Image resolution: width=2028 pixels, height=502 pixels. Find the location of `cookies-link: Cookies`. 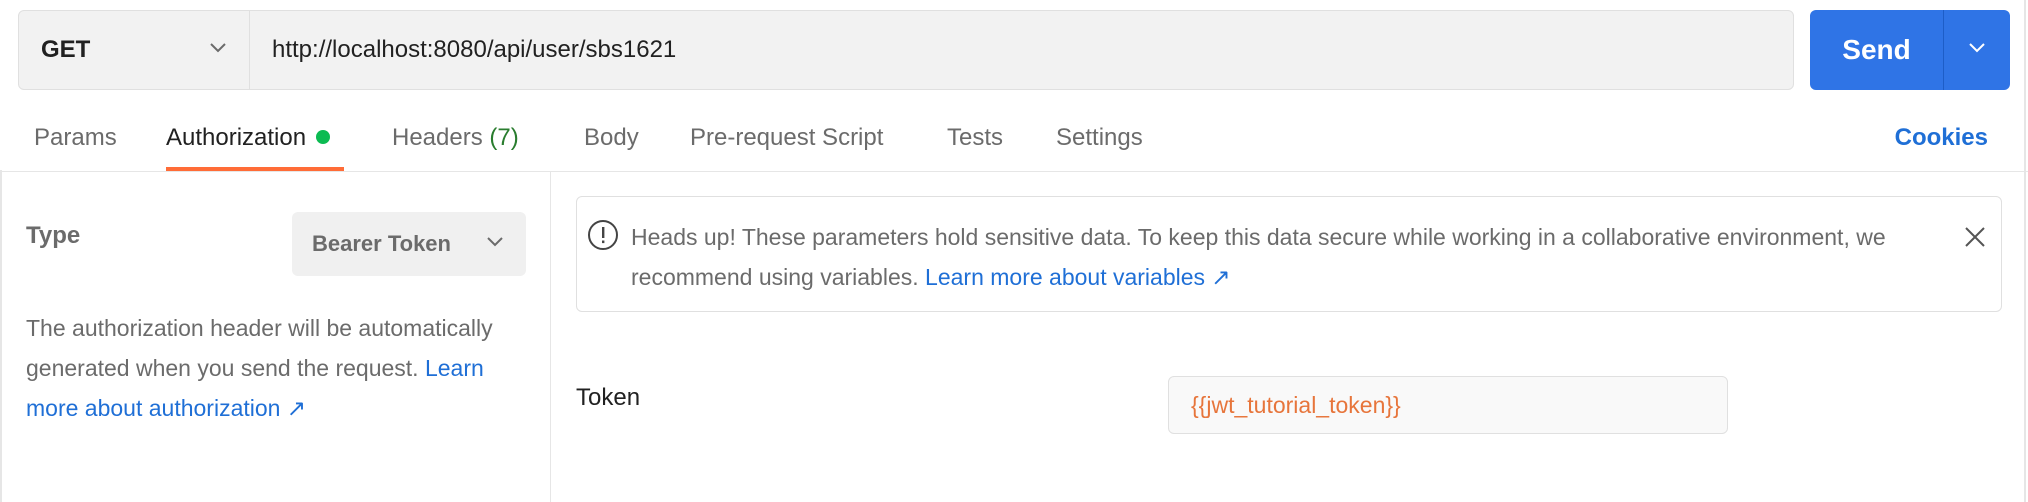

cookies-link: Cookies is located at coordinates (1941, 138).